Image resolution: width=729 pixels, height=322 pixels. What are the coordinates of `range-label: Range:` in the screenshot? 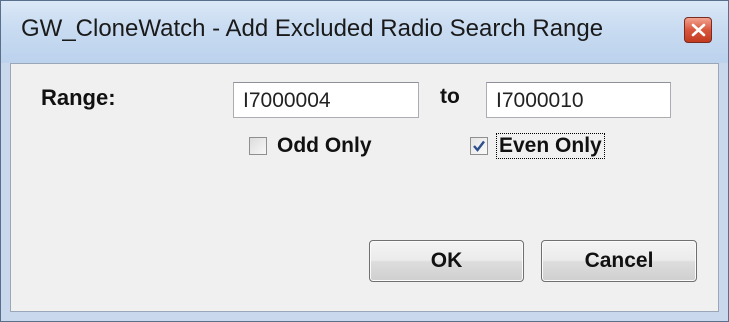 It's located at (78, 97).